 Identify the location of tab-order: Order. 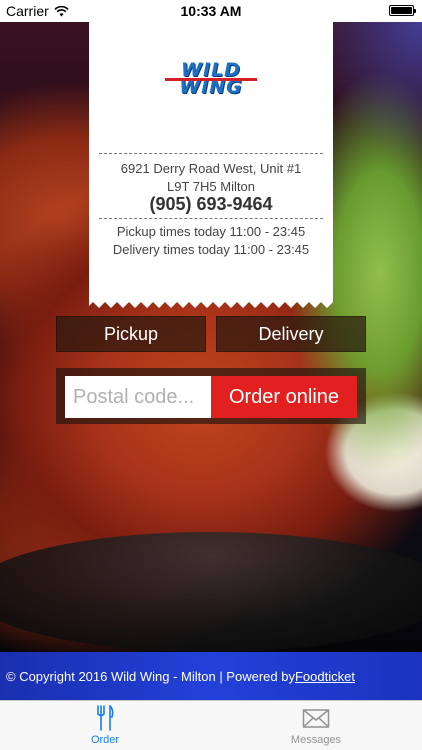
(105, 725).